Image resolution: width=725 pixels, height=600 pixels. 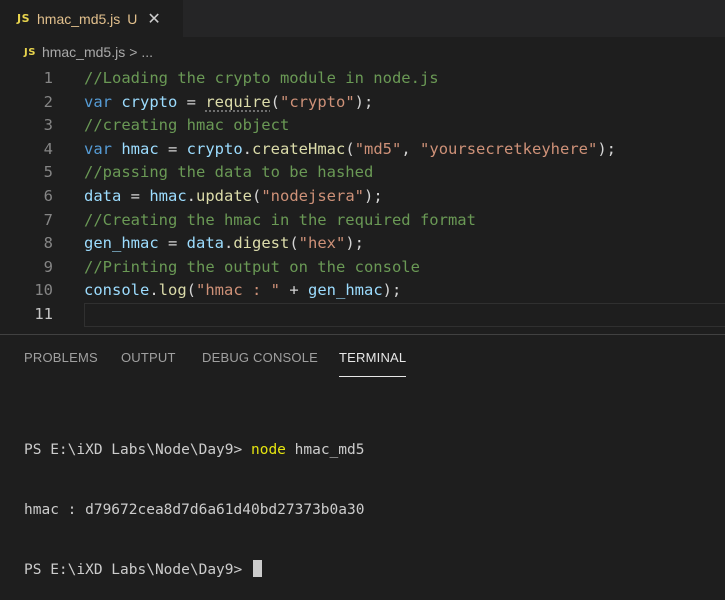 What do you see at coordinates (172, 290) in the screenshot?
I see `code-token: log` at bounding box center [172, 290].